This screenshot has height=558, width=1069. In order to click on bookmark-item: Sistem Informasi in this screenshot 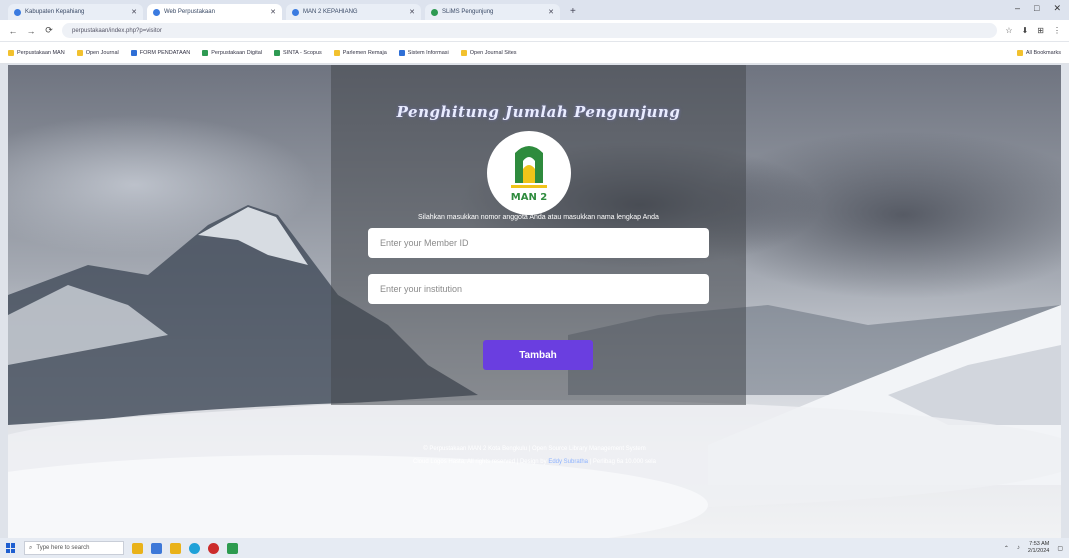, I will do `click(423, 52)`.